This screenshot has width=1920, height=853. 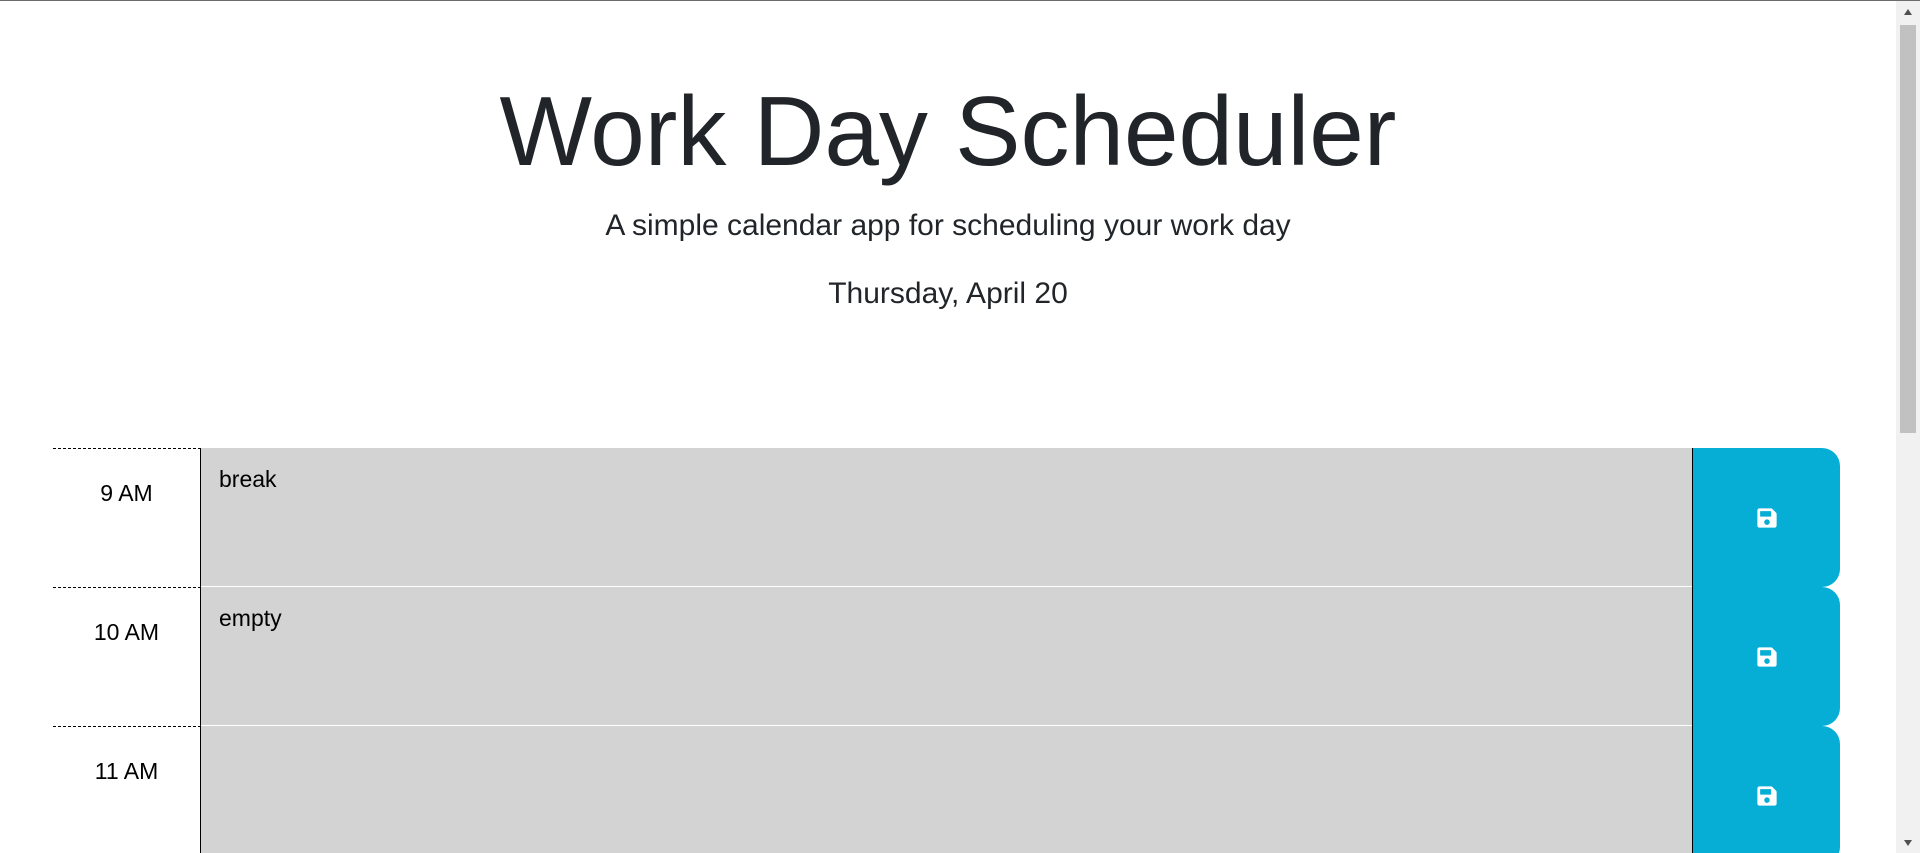 What do you see at coordinates (127, 789) in the screenshot?
I see `hour-label: 11 AM` at bounding box center [127, 789].